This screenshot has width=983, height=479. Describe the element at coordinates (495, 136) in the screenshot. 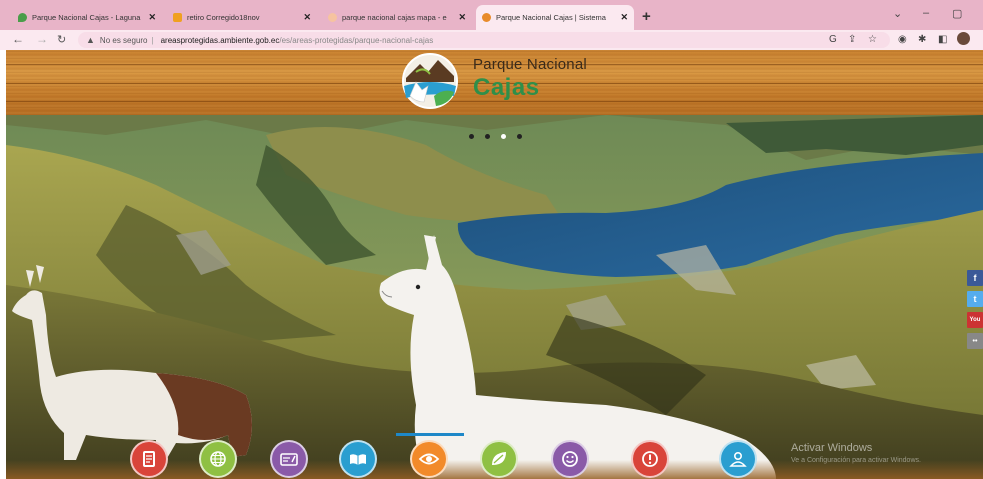

I see `slider-dots` at that location.